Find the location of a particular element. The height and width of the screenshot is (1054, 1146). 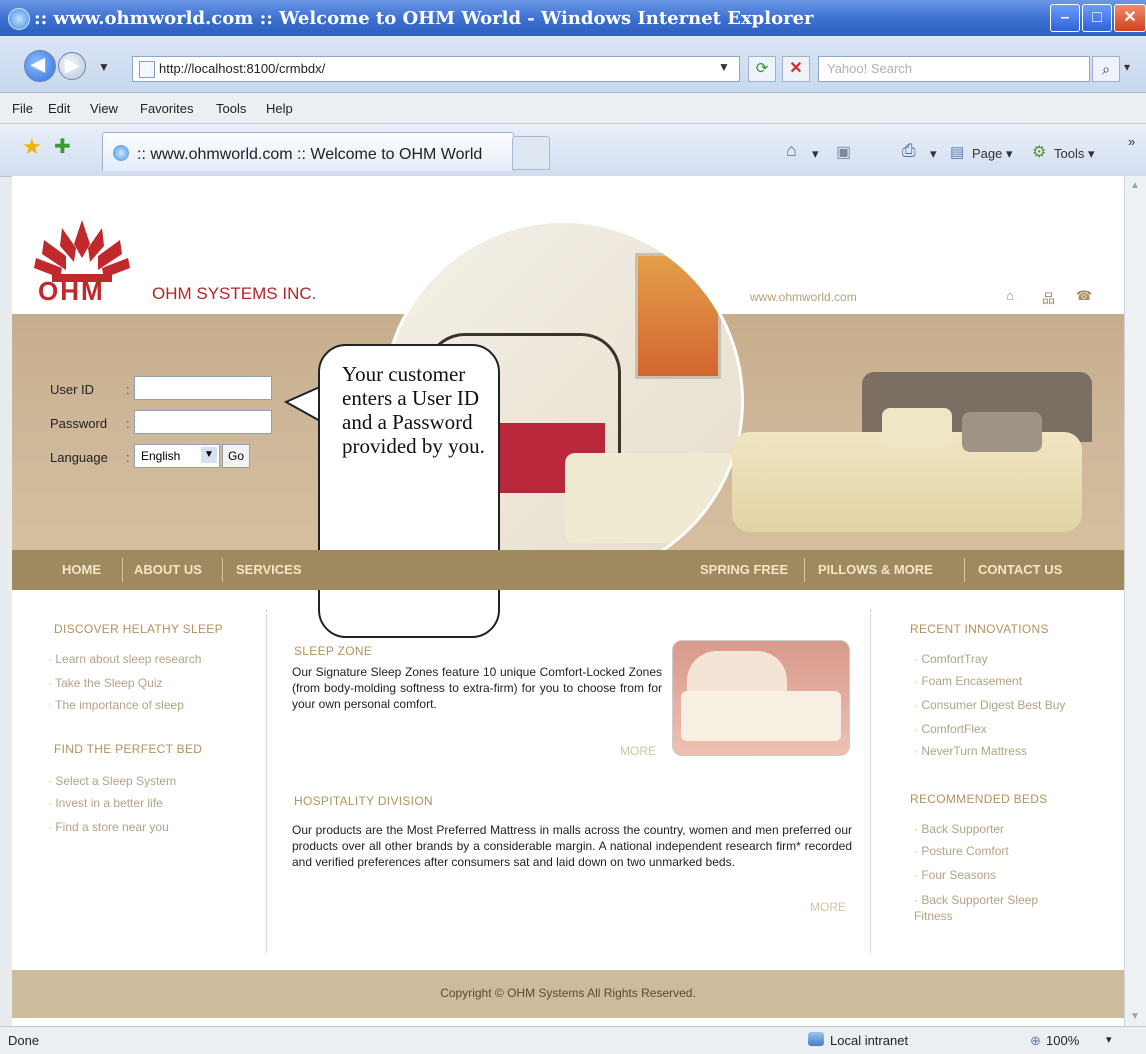

minimize-button: – is located at coordinates (1065, 18).